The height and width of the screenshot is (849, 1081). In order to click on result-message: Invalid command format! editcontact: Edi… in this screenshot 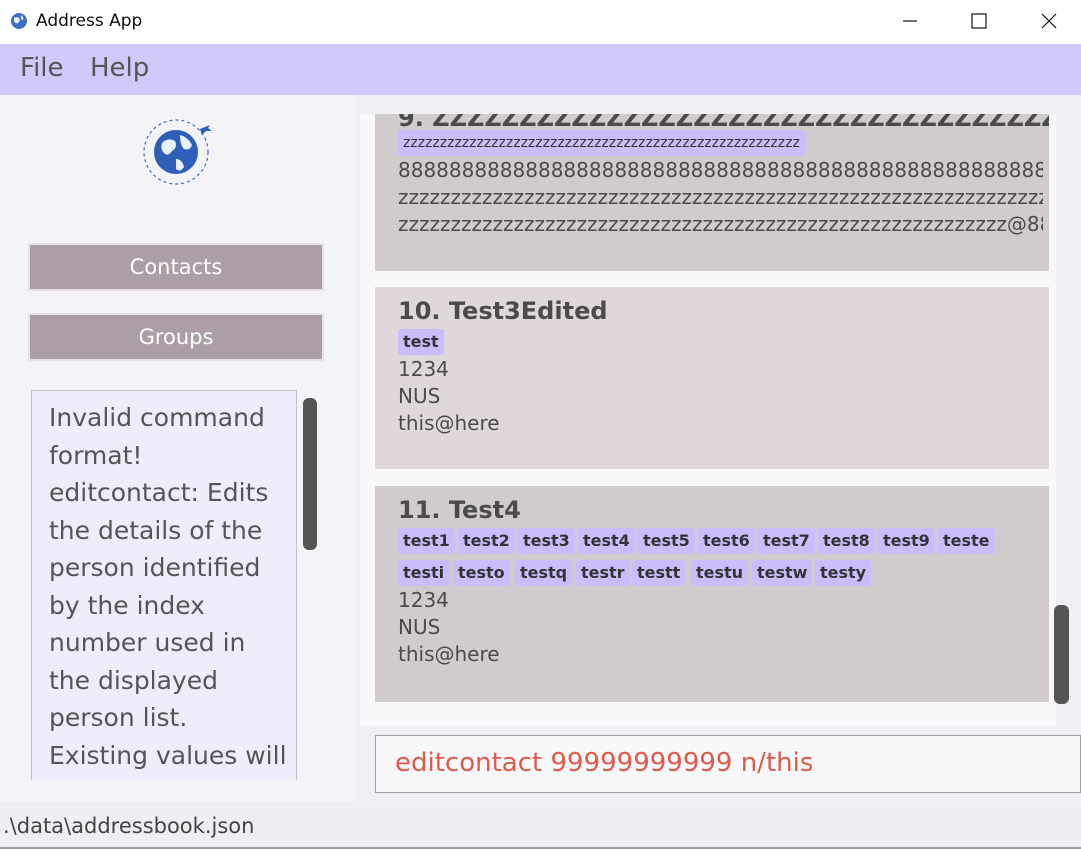, I will do `click(168, 591)`.